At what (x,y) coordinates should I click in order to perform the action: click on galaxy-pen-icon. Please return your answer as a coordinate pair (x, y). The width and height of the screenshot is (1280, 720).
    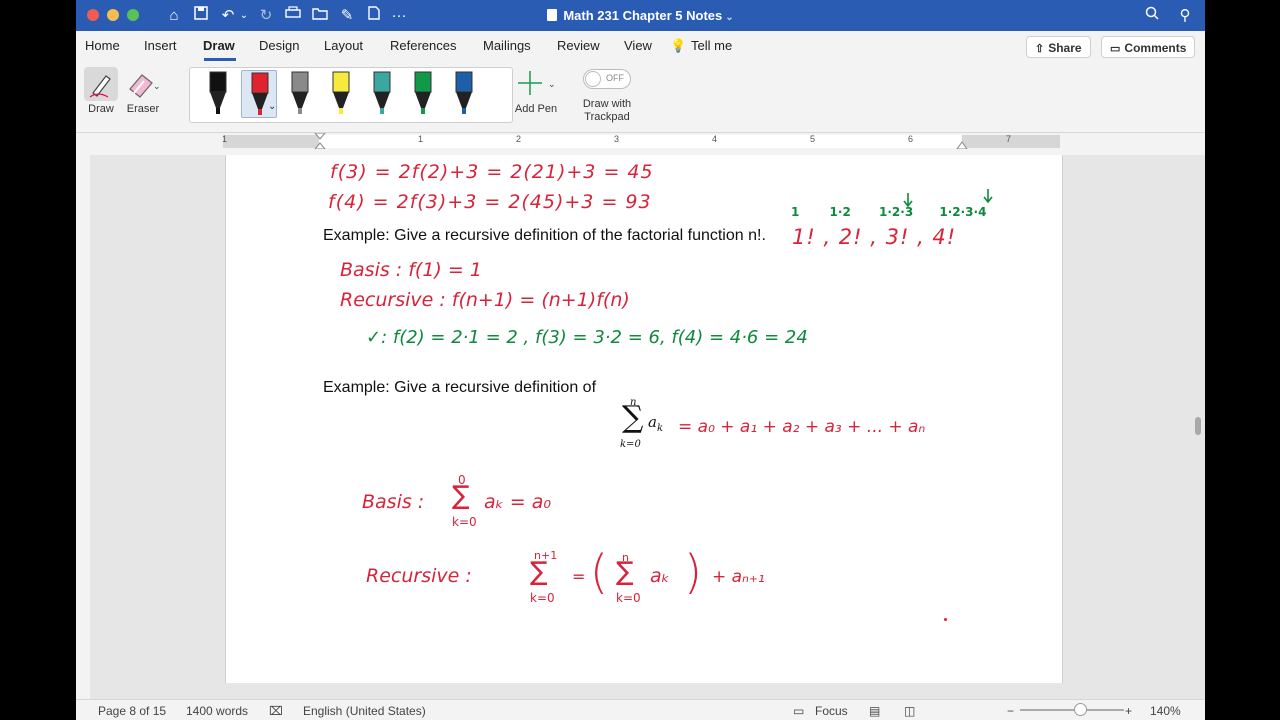
    Looking at the image, I should click on (382, 94).